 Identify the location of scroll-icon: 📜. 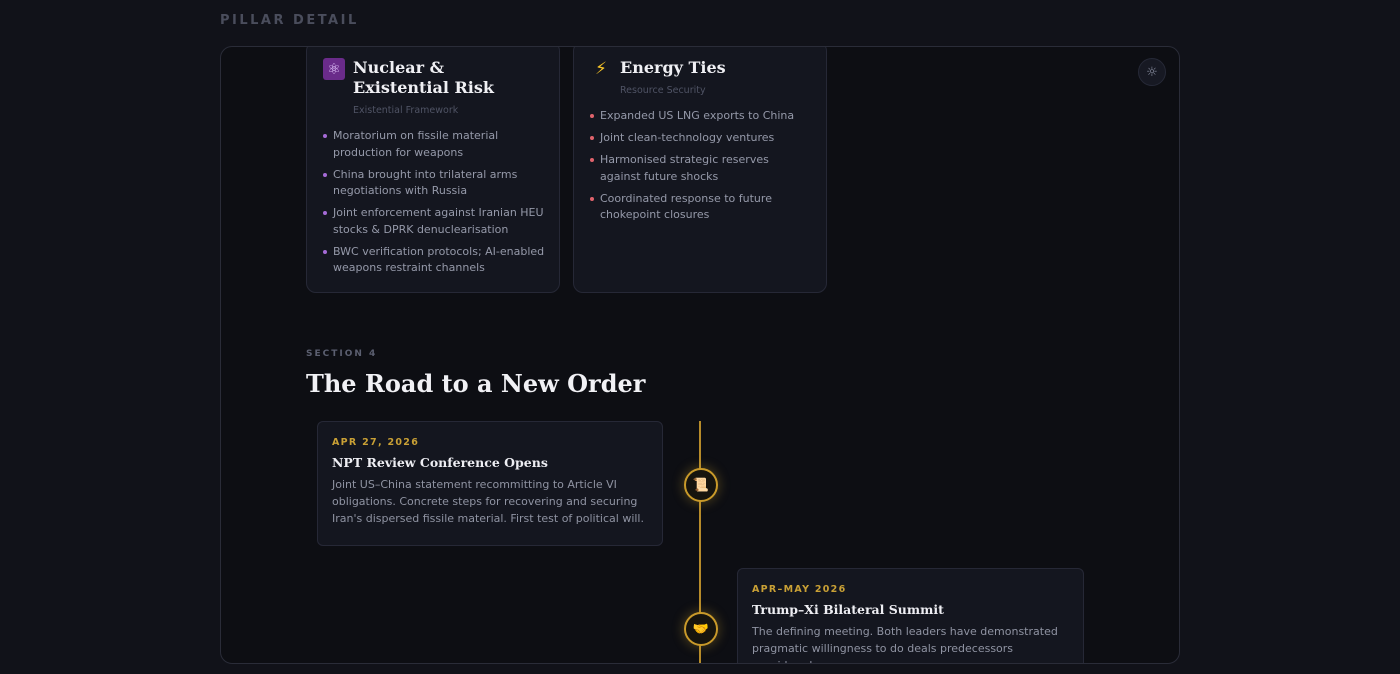
(701, 485).